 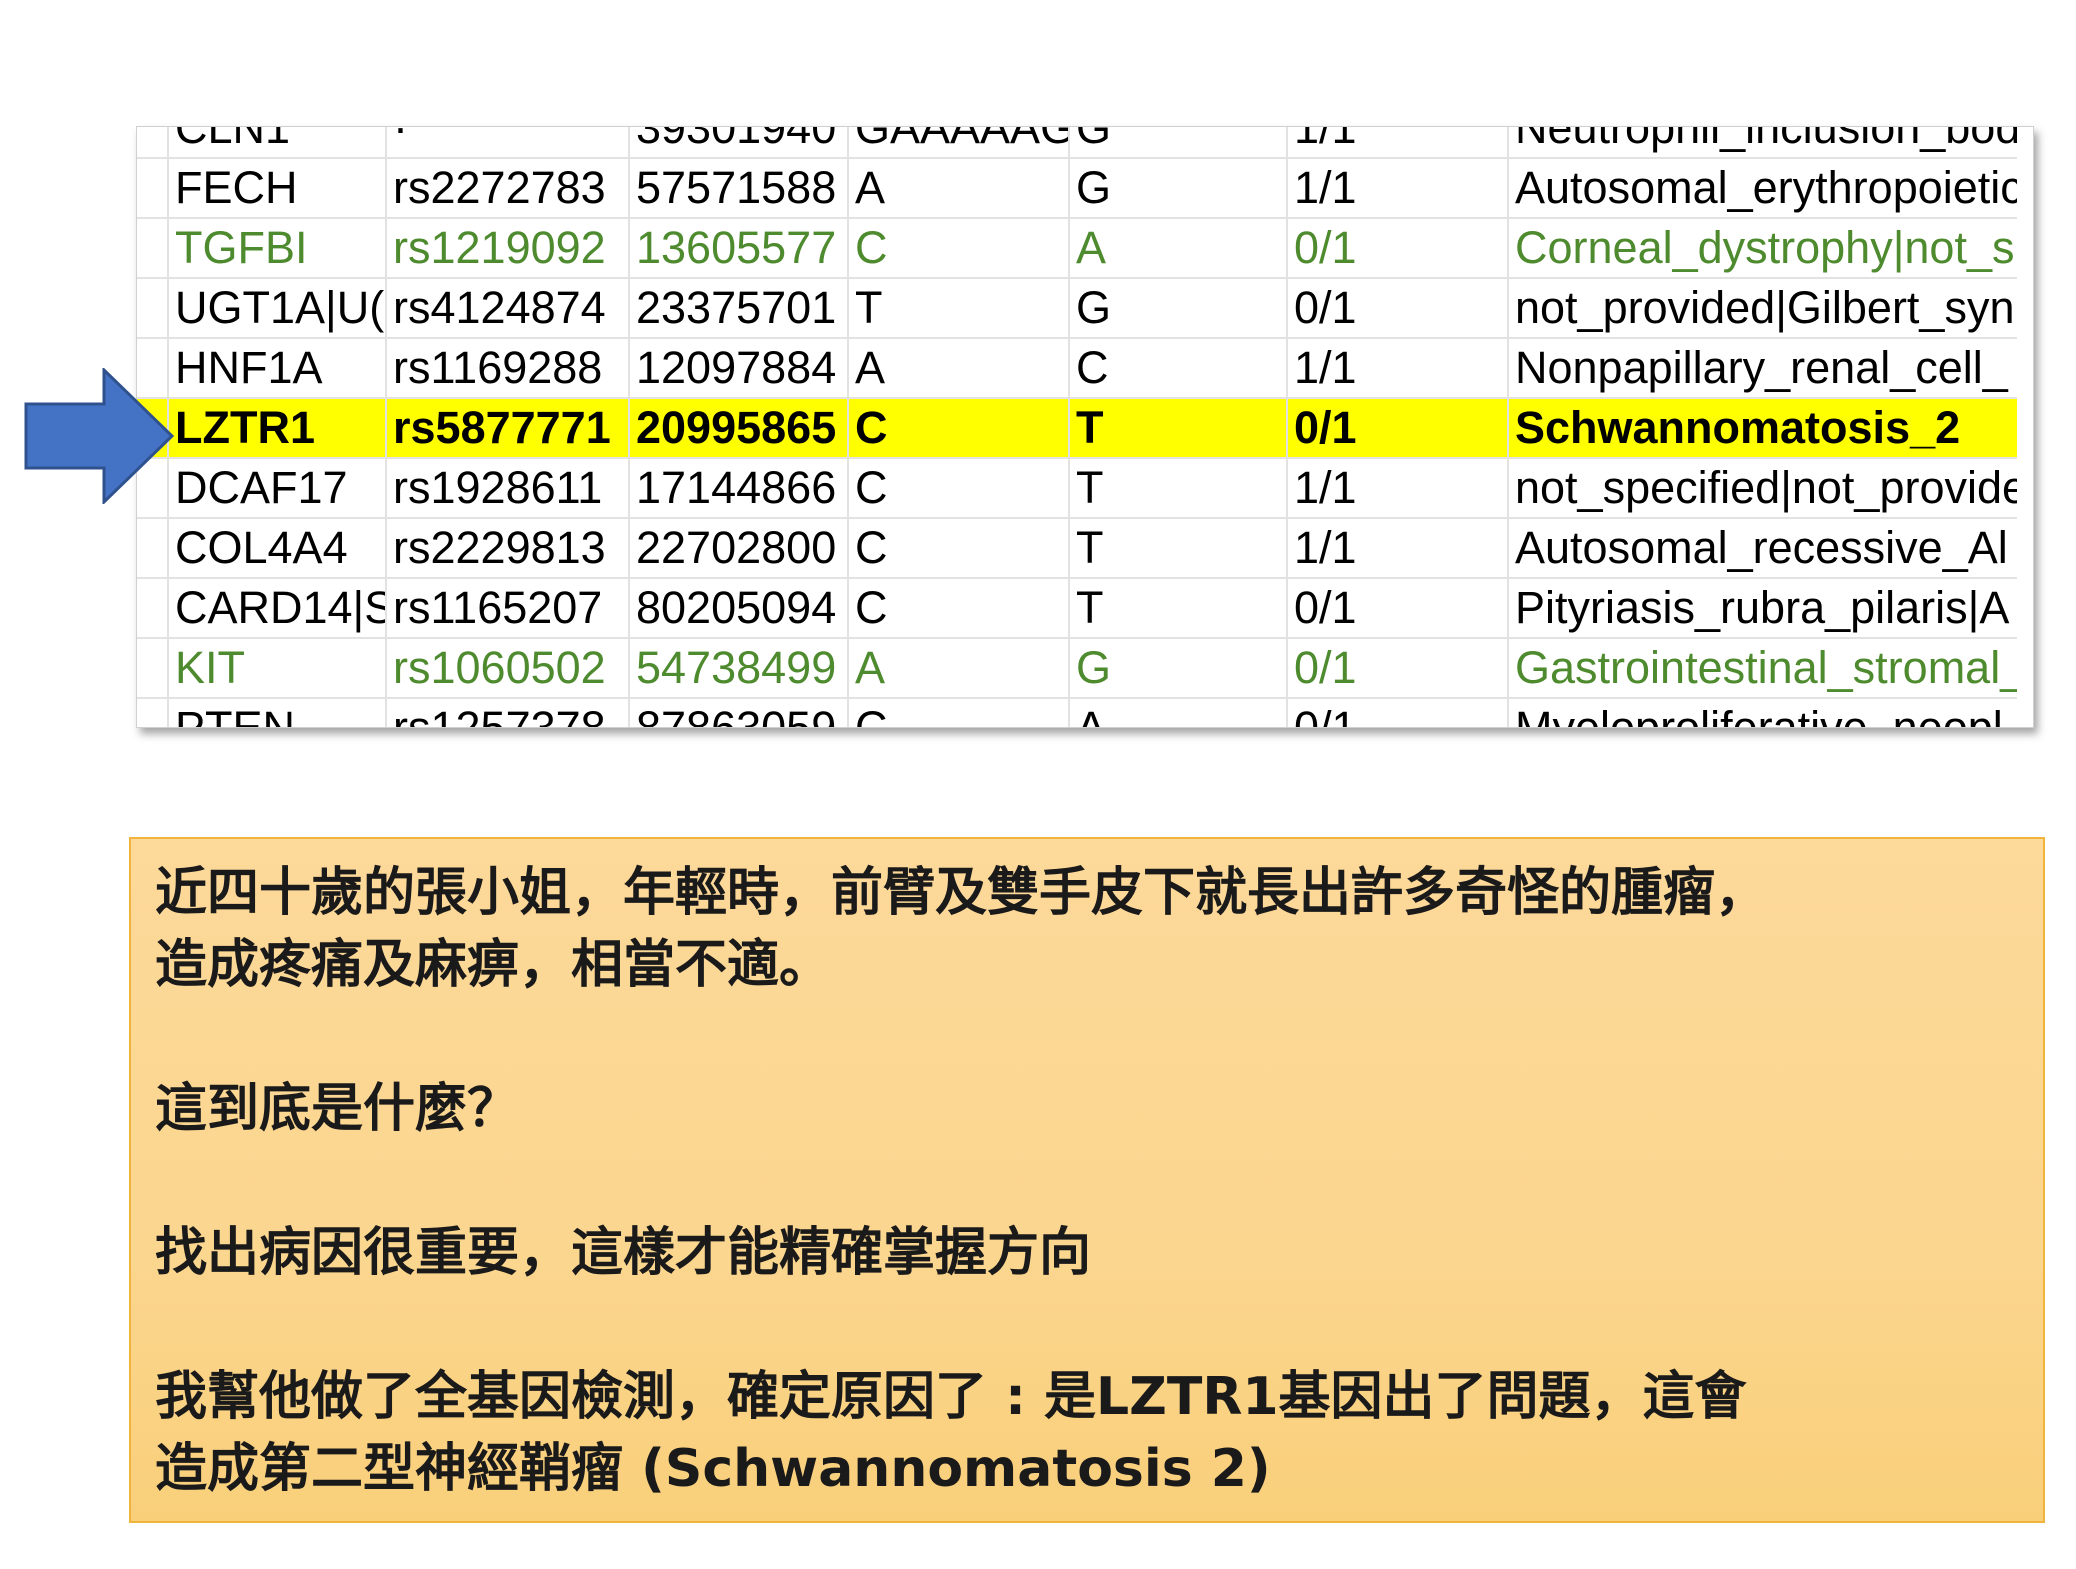 I want to click on disease-cell: not_specified|not_provide, so click(x=1766, y=487).